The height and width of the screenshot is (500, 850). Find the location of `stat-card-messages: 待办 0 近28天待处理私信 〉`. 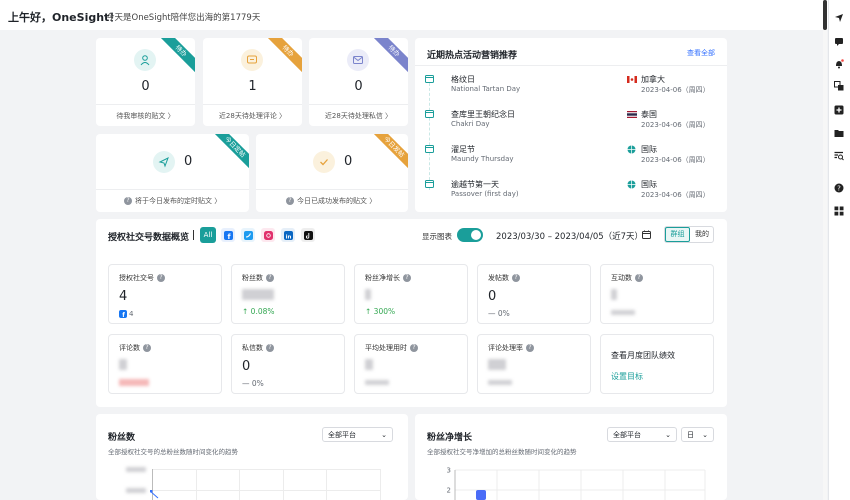

stat-card-messages: 待办 0 近28天待处理私信 〉 is located at coordinates (358, 82).